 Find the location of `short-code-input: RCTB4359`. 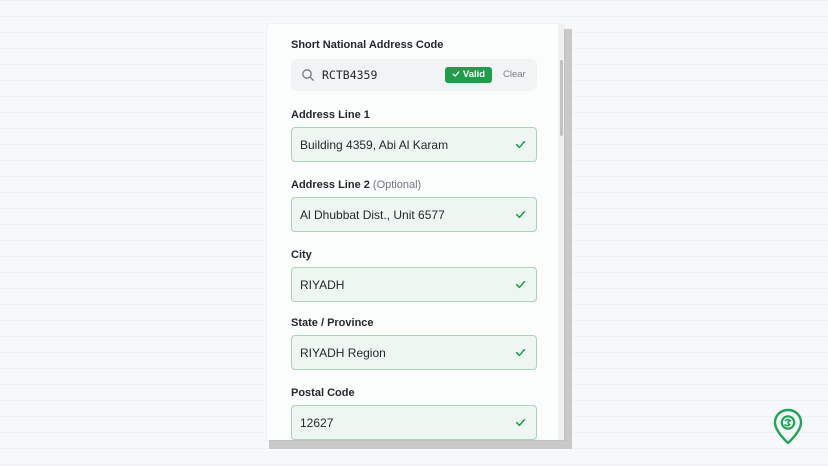

short-code-input: RCTB4359 is located at coordinates (349, 75).